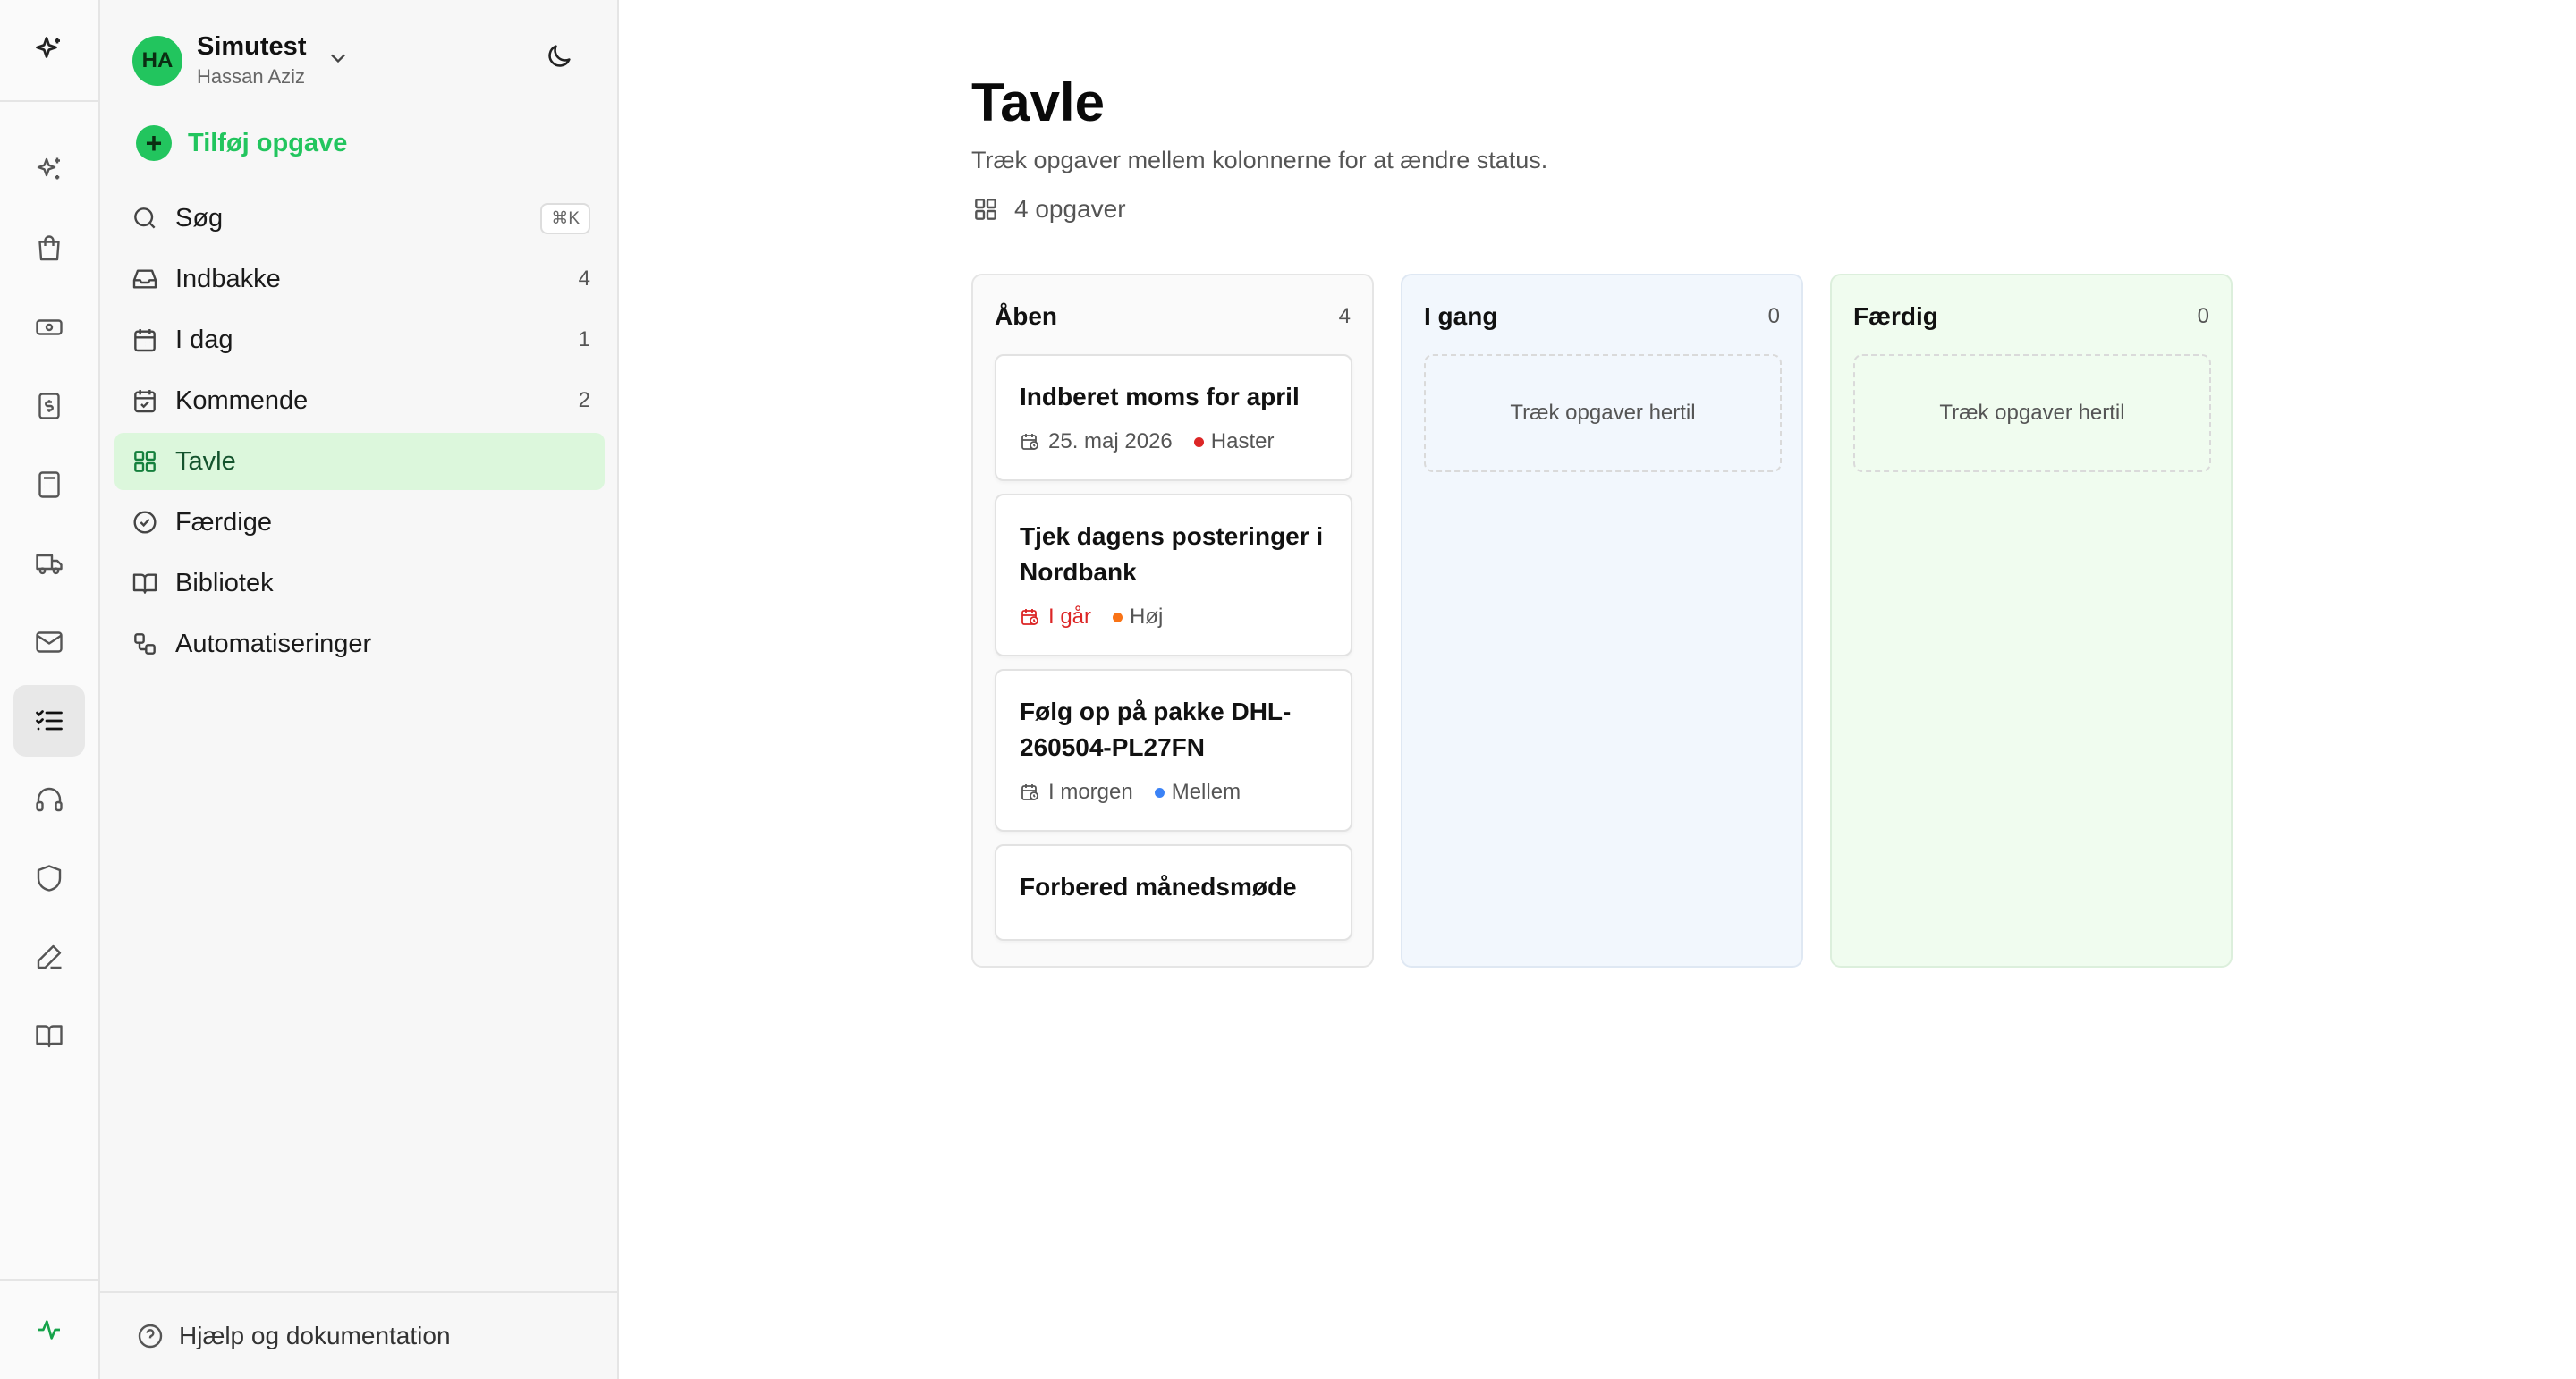 The image size is (2576, 1379). Describe the element at coordinates (1206, 792) in the screenshot. I see `task-priority: Mellem` at that location.